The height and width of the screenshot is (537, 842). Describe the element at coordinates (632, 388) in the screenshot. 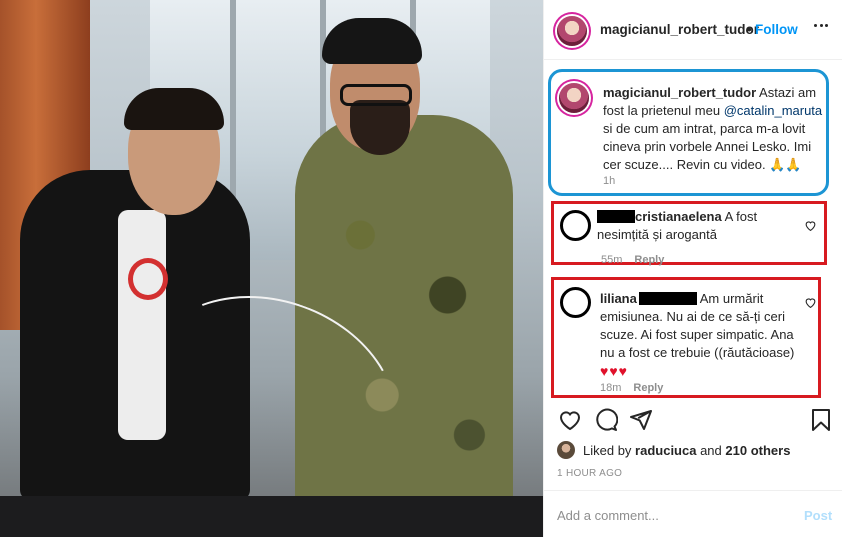

I see `comment-meta: 18m Reply` at that location.